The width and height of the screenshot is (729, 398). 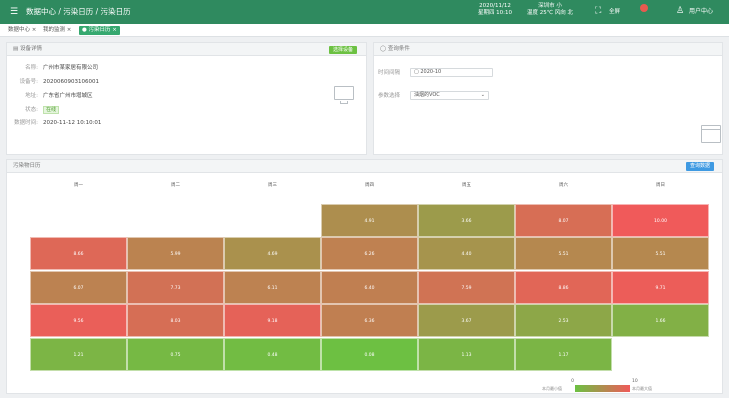 What do you see at coordinates (598, 11) in the screenshot?
I see `fullscreen-icon: ⛶` at bounding box center [598, 11].